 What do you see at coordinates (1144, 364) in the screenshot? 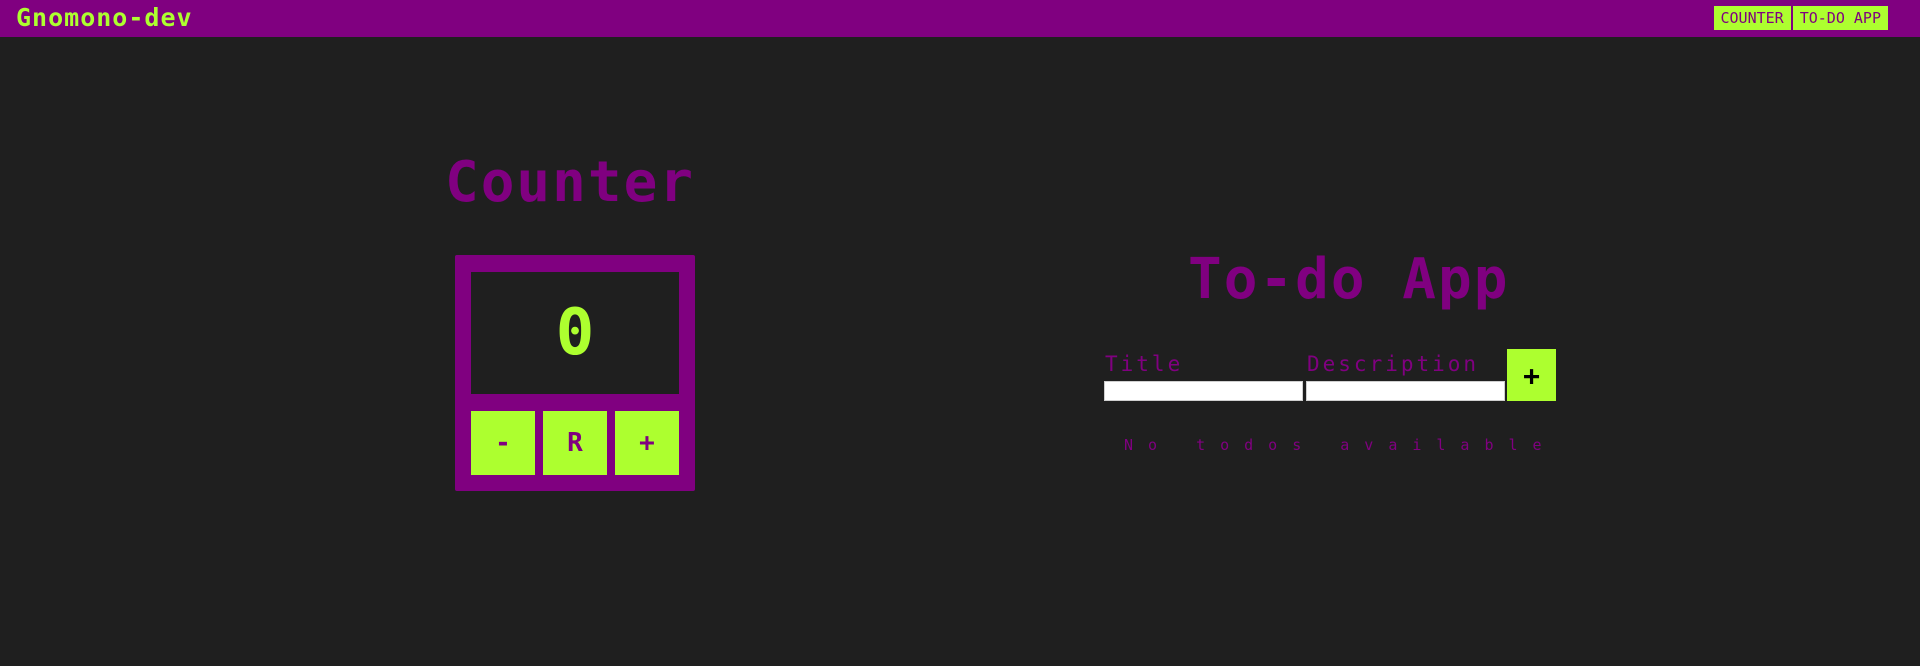
I see `title-label: Title` at bounding box center [1144, 364].